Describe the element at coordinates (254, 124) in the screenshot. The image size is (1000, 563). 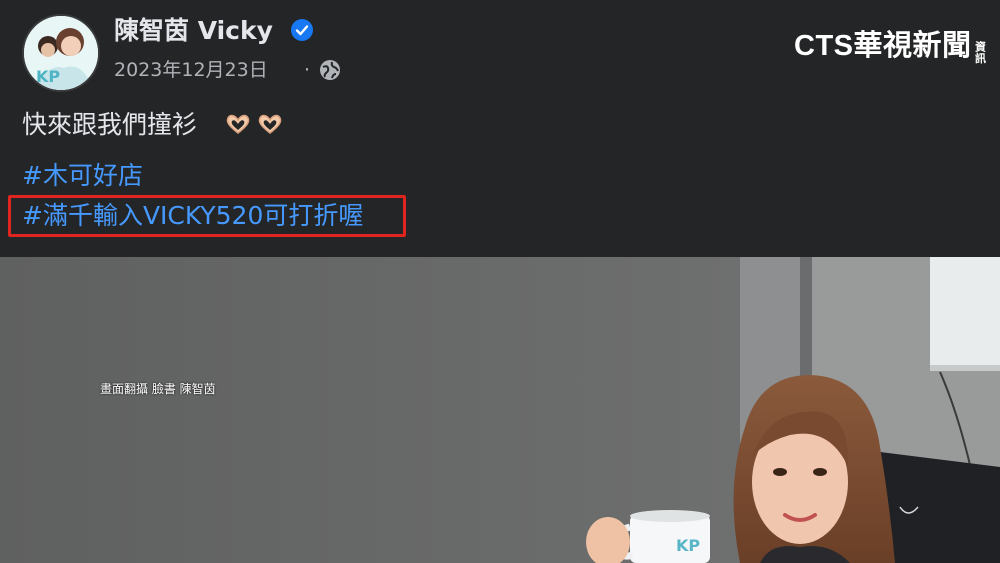
I see `emoji-group` at that location.